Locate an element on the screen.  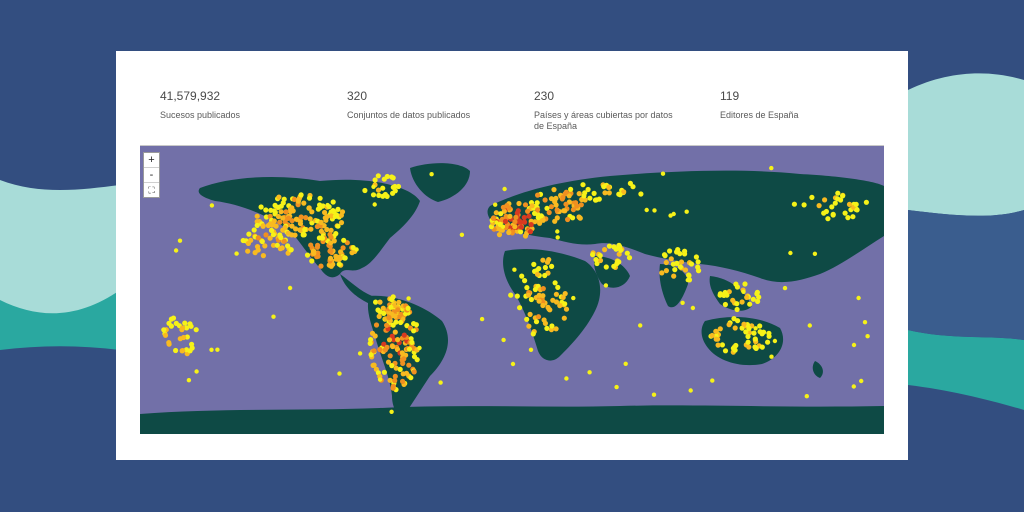
stat-value: 320 is located at coordinates (357, 96).